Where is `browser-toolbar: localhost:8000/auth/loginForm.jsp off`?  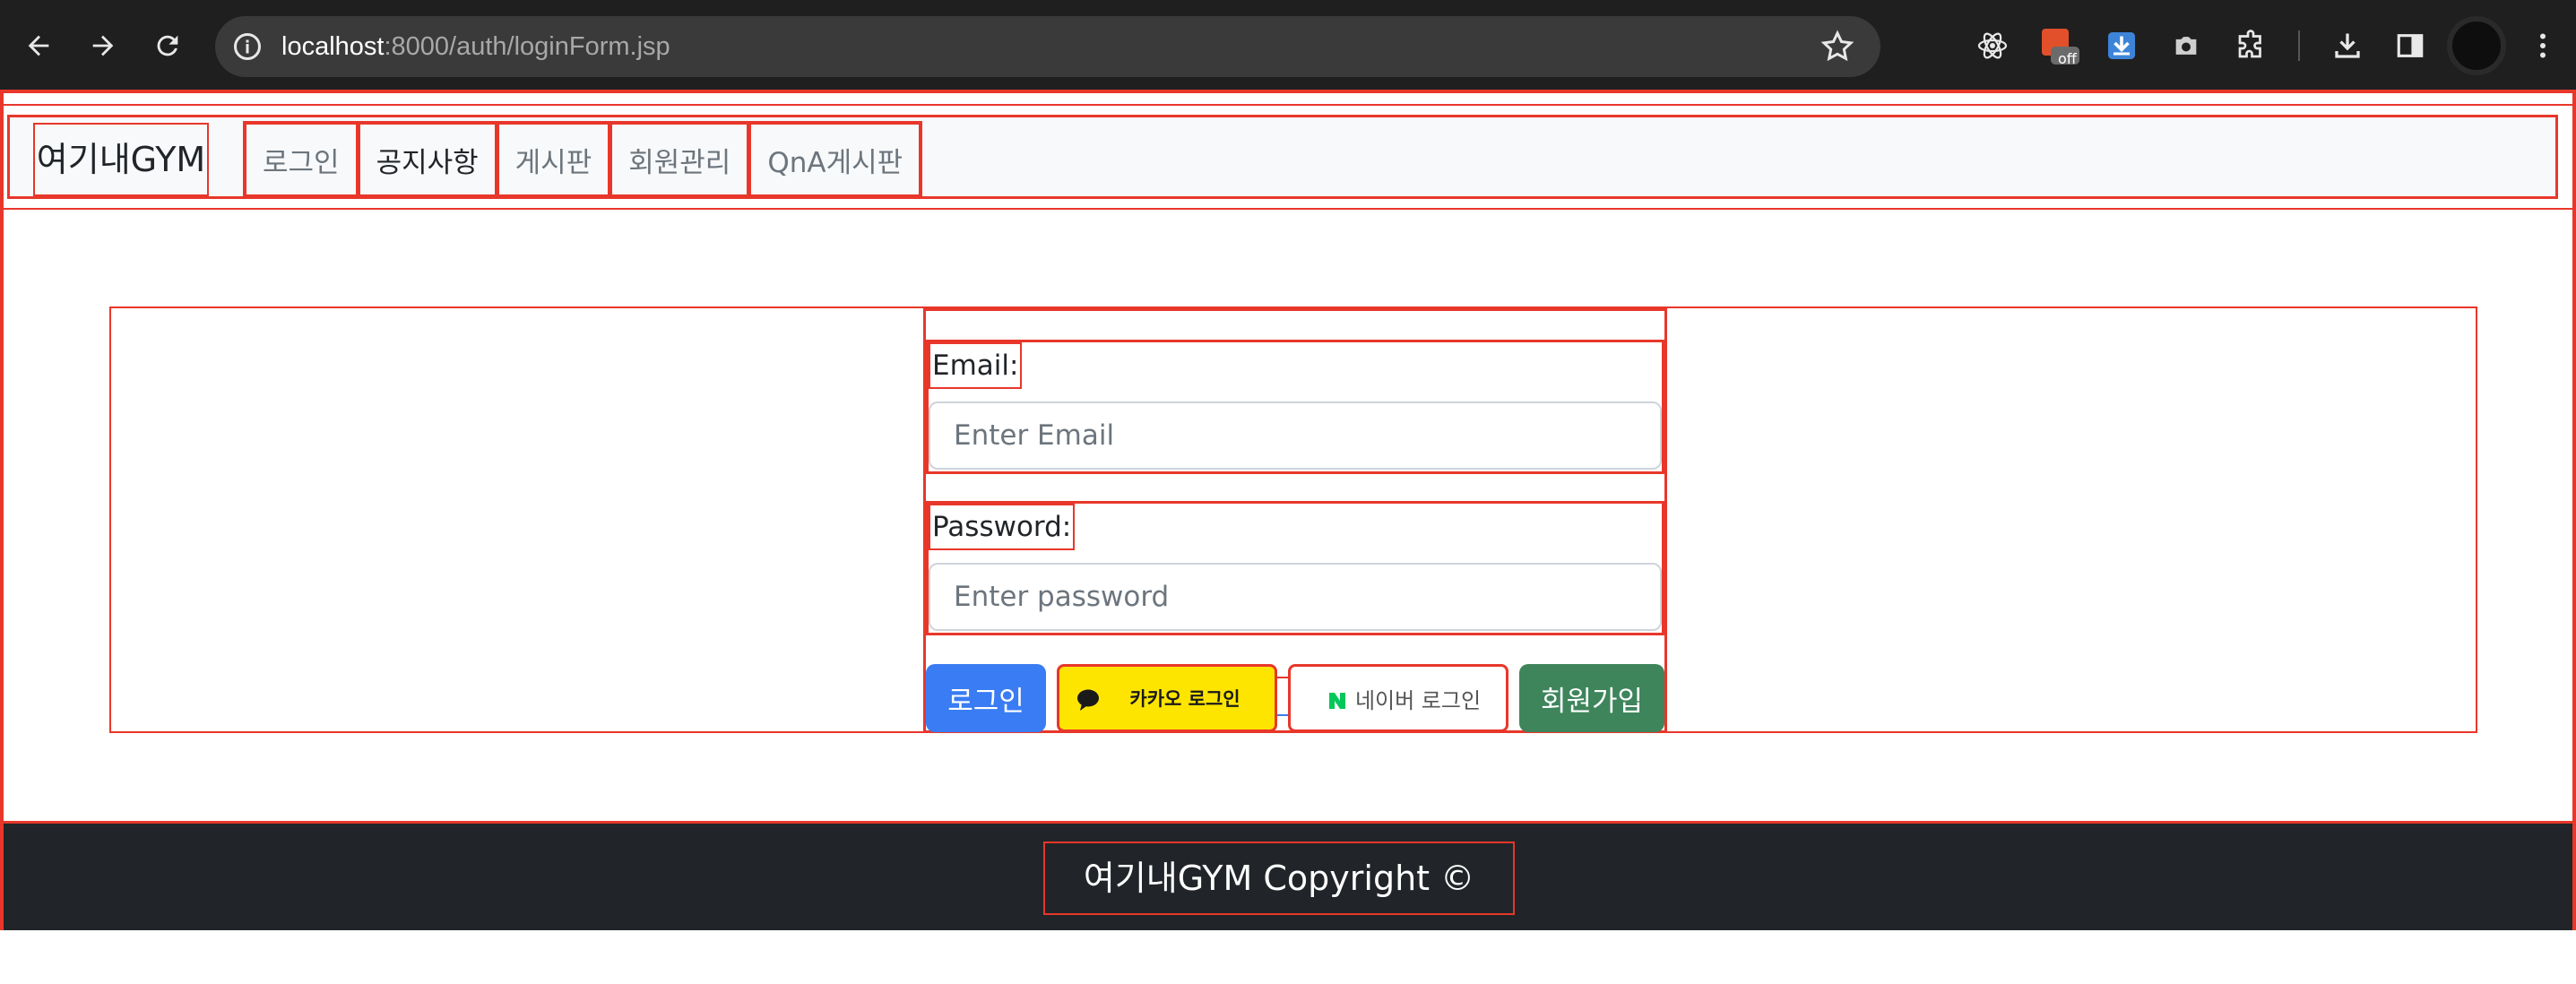
browser-toolbar: localhost:8000/auth/loginForm.jsp off is located at coordinates (1288, 45).